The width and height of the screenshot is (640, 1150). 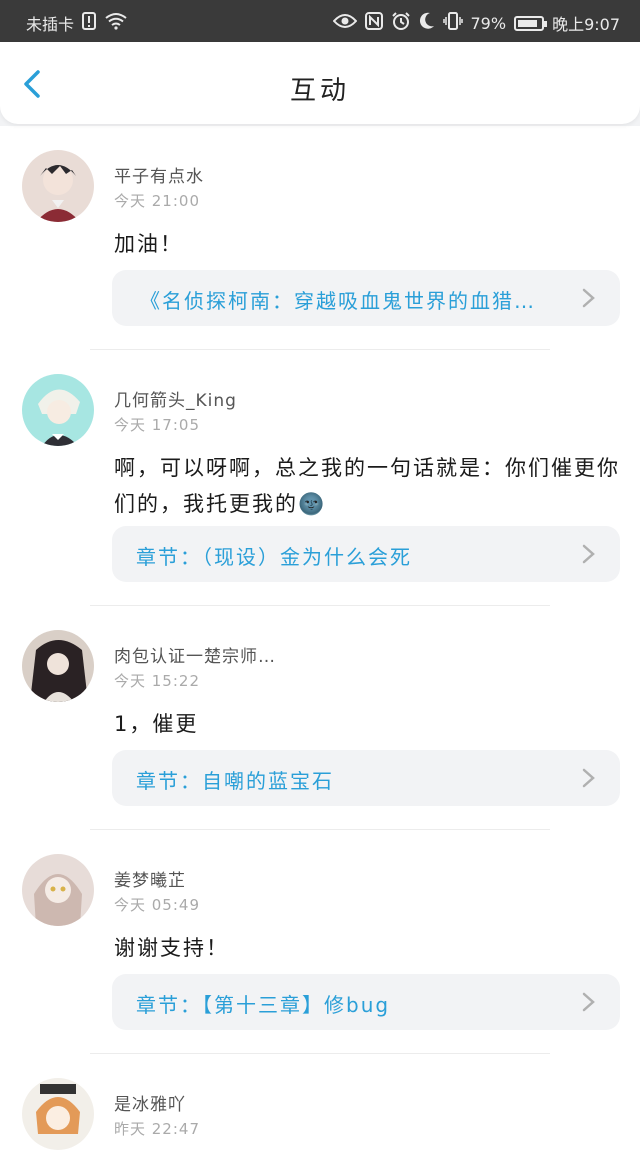 I want to click on list-item: 是冰雅吖 昨天 22:47, so click(x=320, y=1102).